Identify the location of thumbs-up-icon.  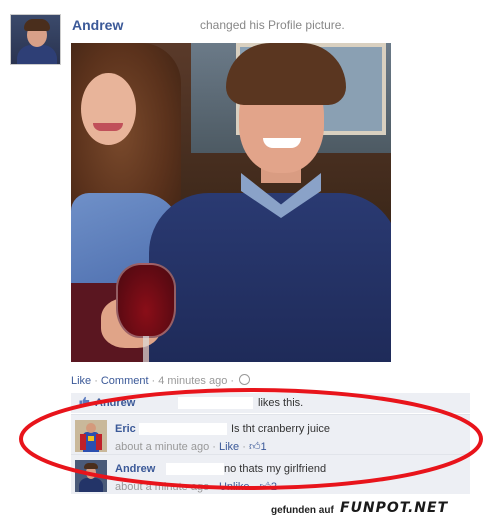
(84, 401).